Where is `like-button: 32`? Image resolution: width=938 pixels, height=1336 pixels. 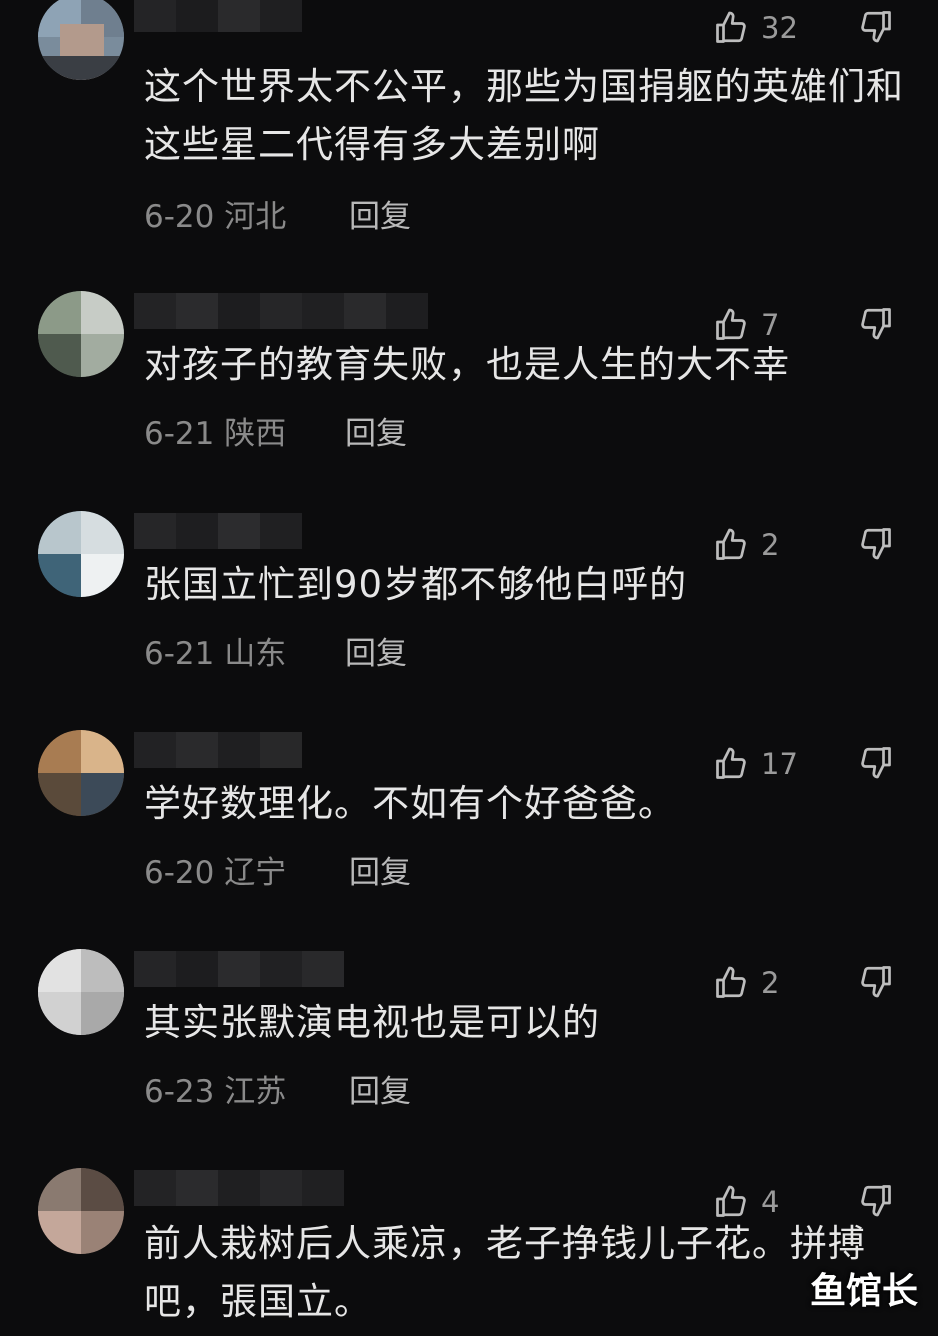
like-button: 32 is located at coordinates (763, 28).